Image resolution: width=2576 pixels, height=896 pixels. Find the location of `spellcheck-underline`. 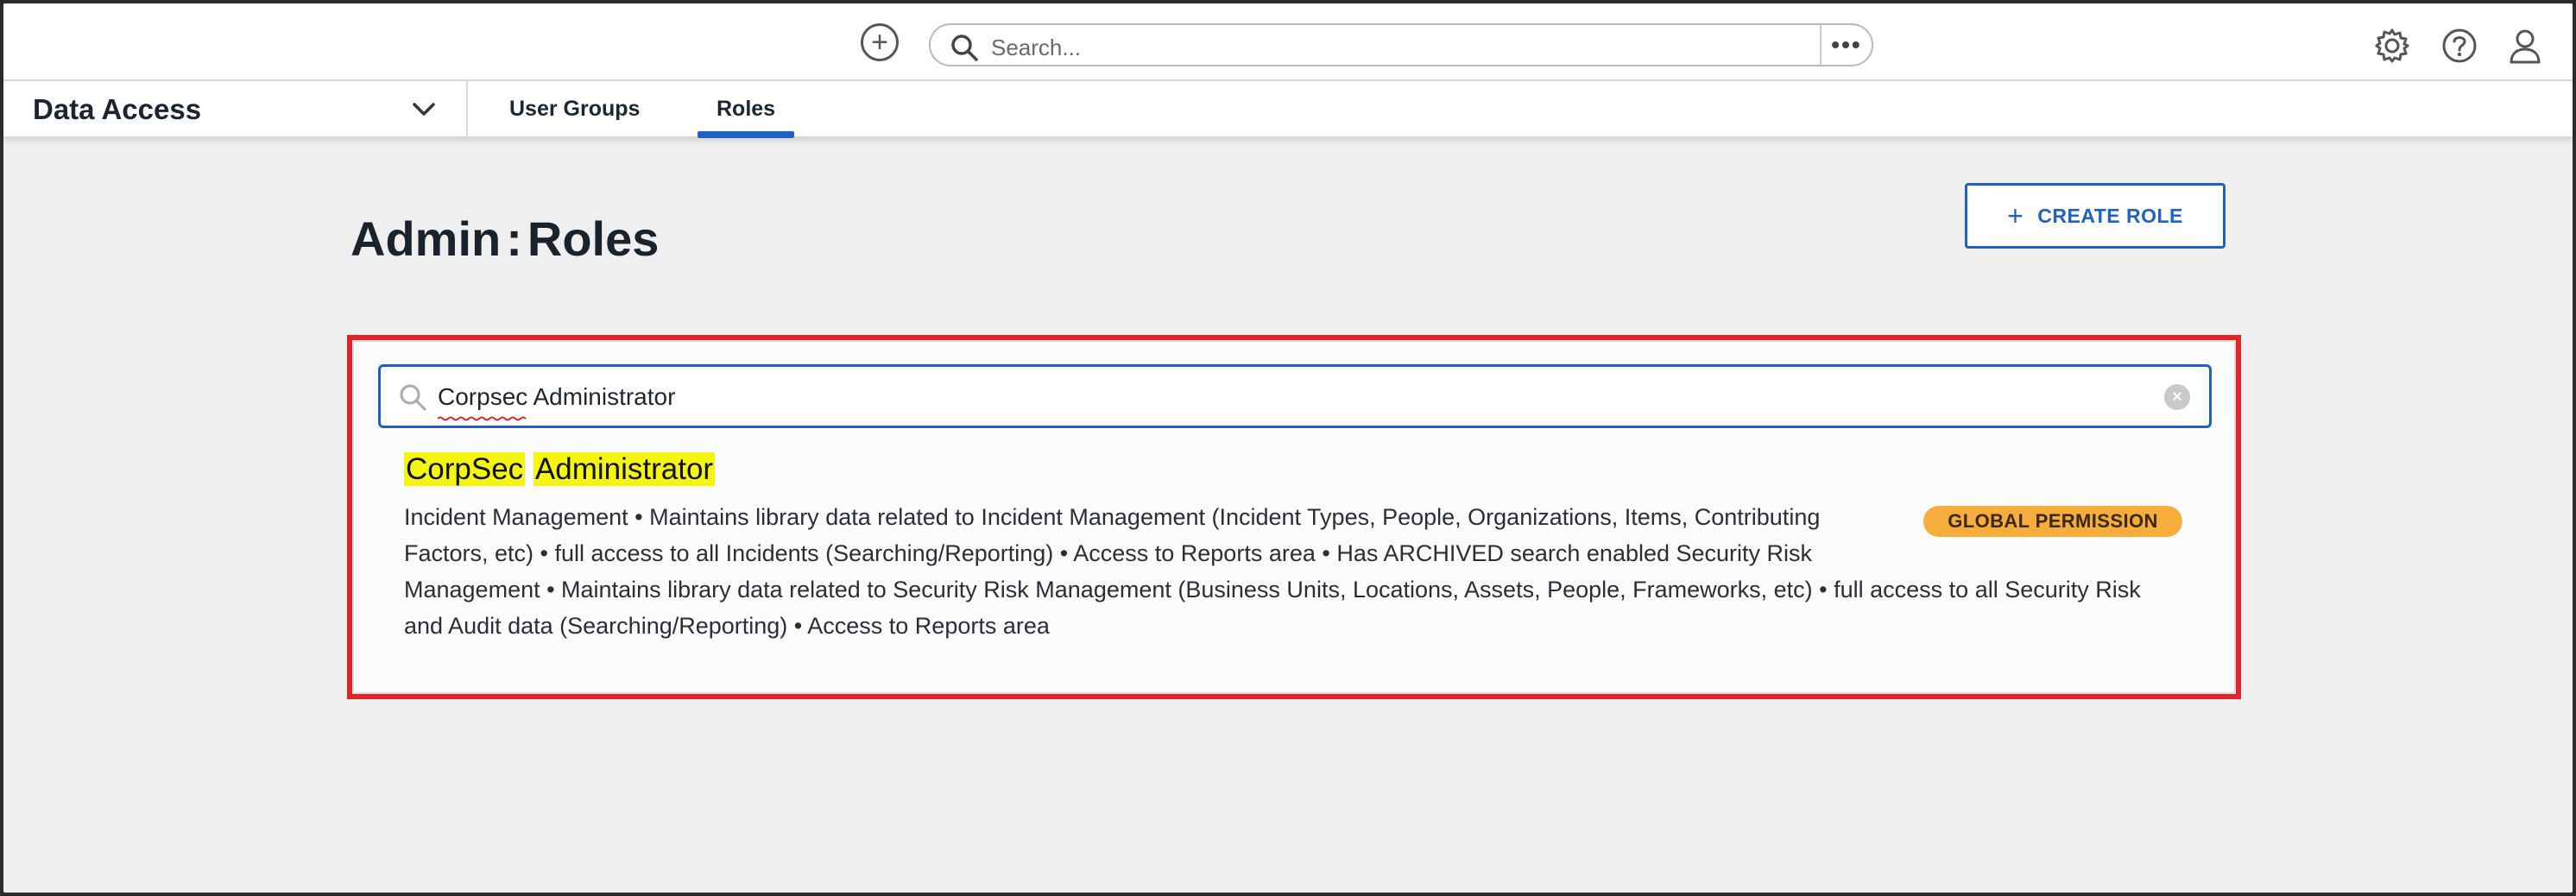

spellcheck-underline is located at coordinates (482, 418).